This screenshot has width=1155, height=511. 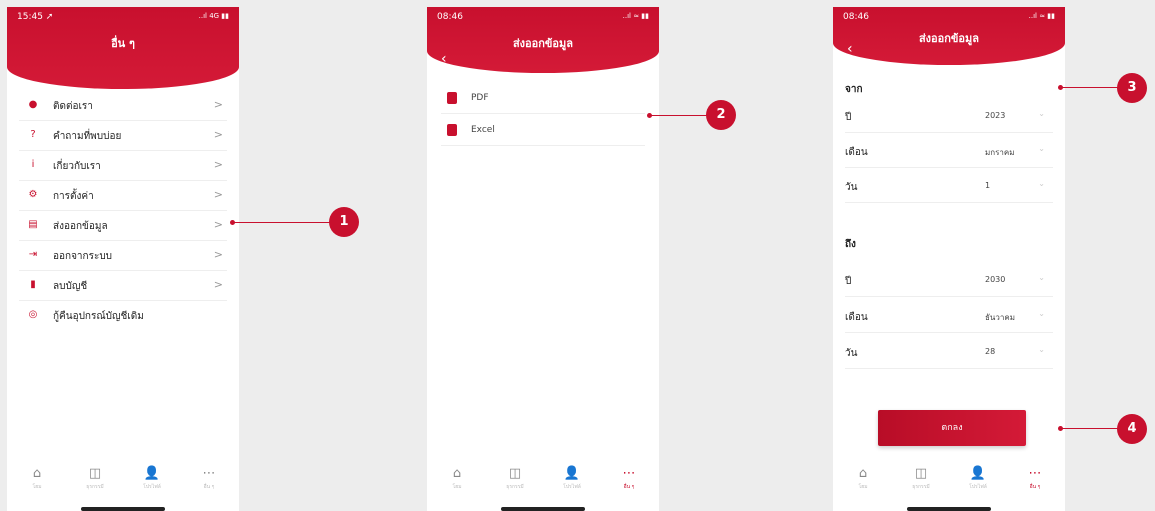 I want to click on status-indicators: ..ıl ≈ ▮▮, so click(x=1041, y=16).